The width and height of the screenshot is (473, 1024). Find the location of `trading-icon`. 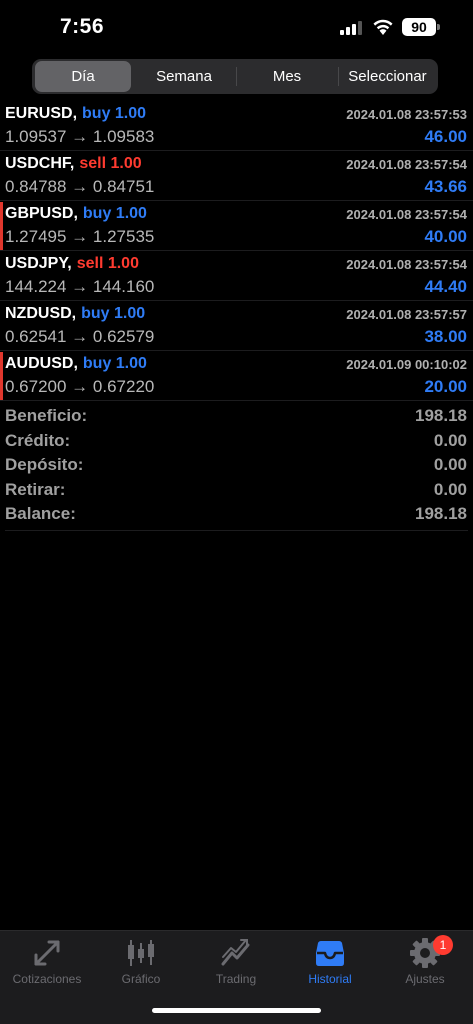

trading-icon is located at coordinates (235, 952).